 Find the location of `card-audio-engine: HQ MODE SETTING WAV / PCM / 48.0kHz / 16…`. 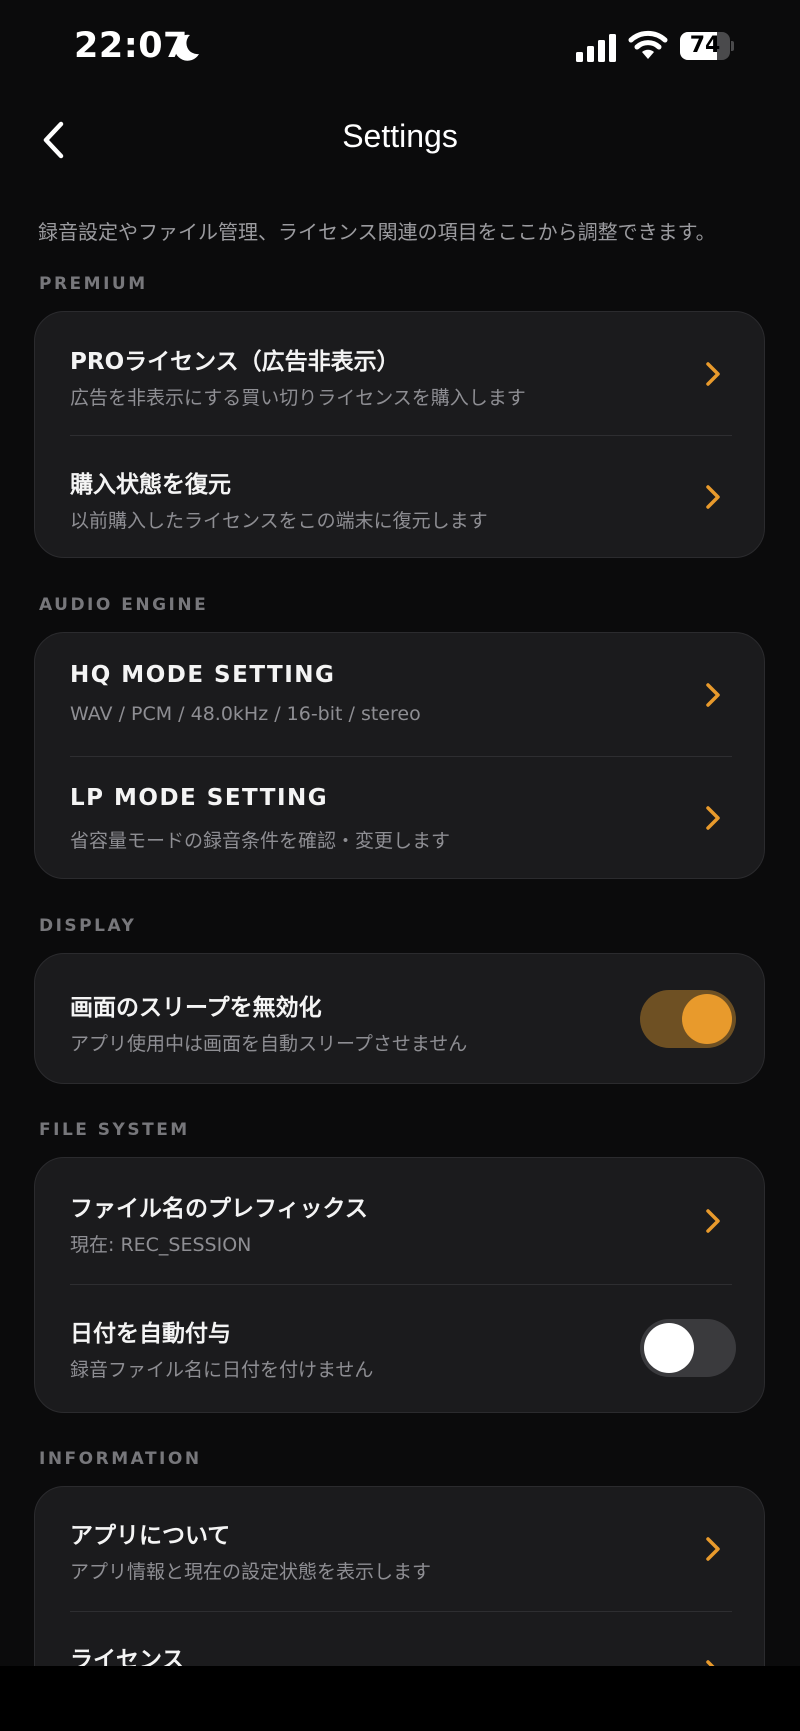

card-audio-engine: HQ MODE SETTING WAV / PCM / 48.0kHz / 16… is located at coordinates (399, 755).